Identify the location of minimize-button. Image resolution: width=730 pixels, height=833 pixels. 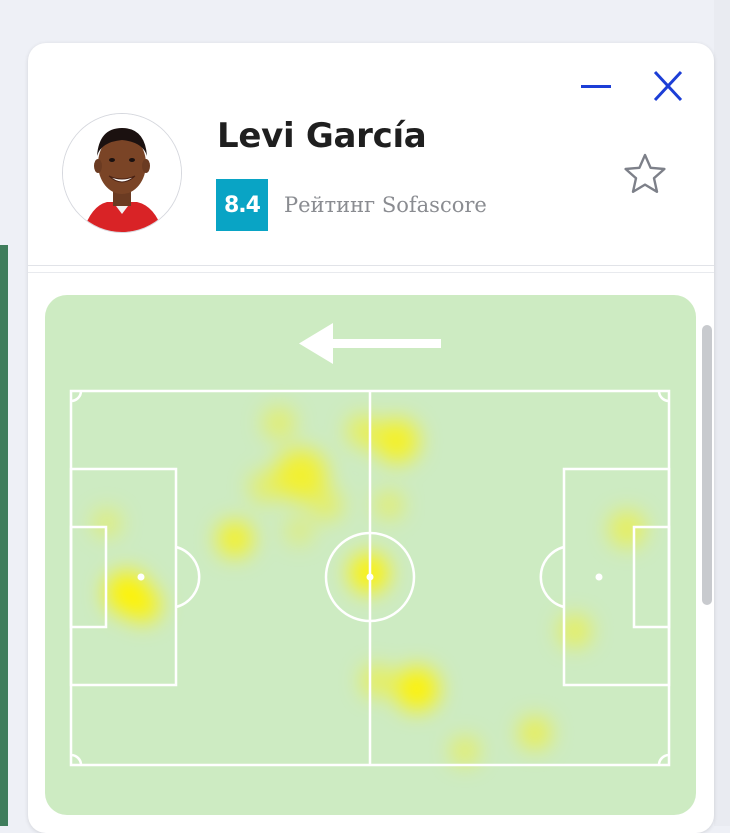
(596, 87).